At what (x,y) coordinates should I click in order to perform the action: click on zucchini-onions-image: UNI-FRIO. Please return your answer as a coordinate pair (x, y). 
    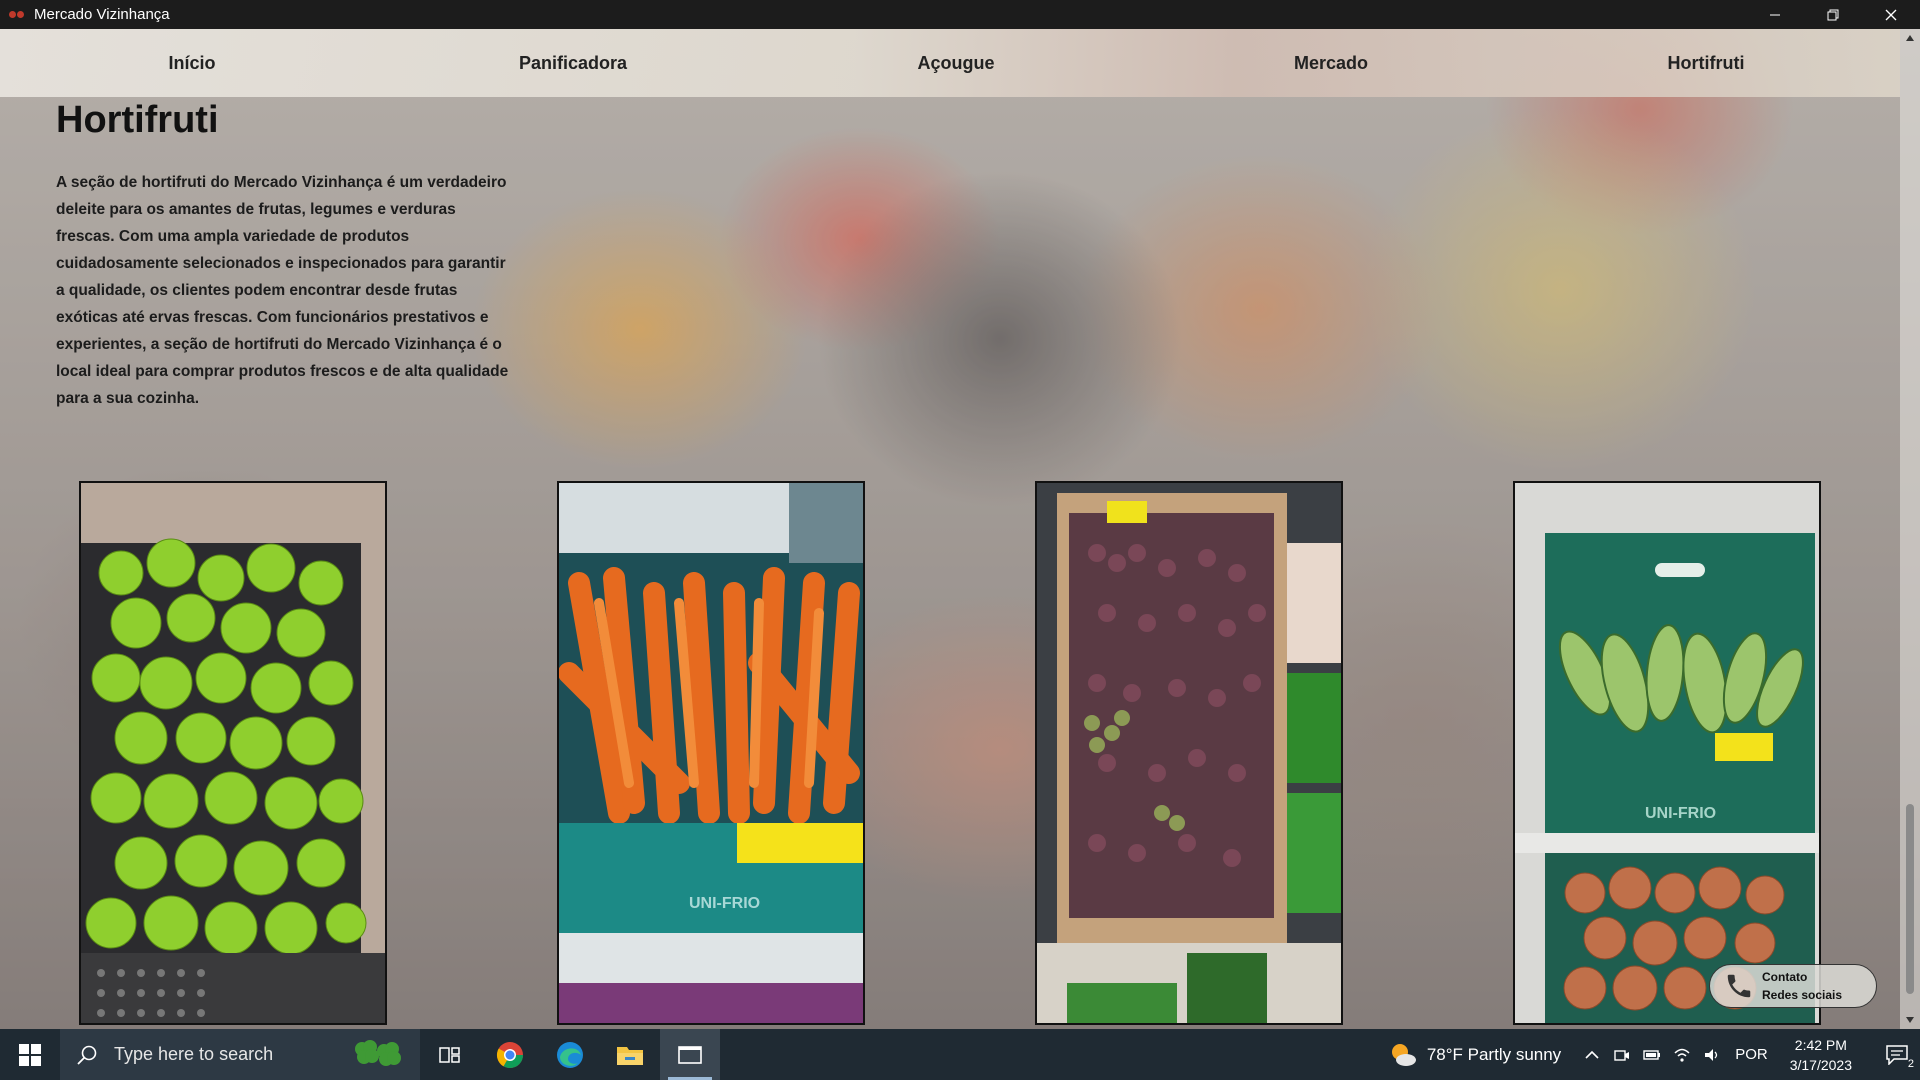
    Looking at the image, I should click on (1667, 753).